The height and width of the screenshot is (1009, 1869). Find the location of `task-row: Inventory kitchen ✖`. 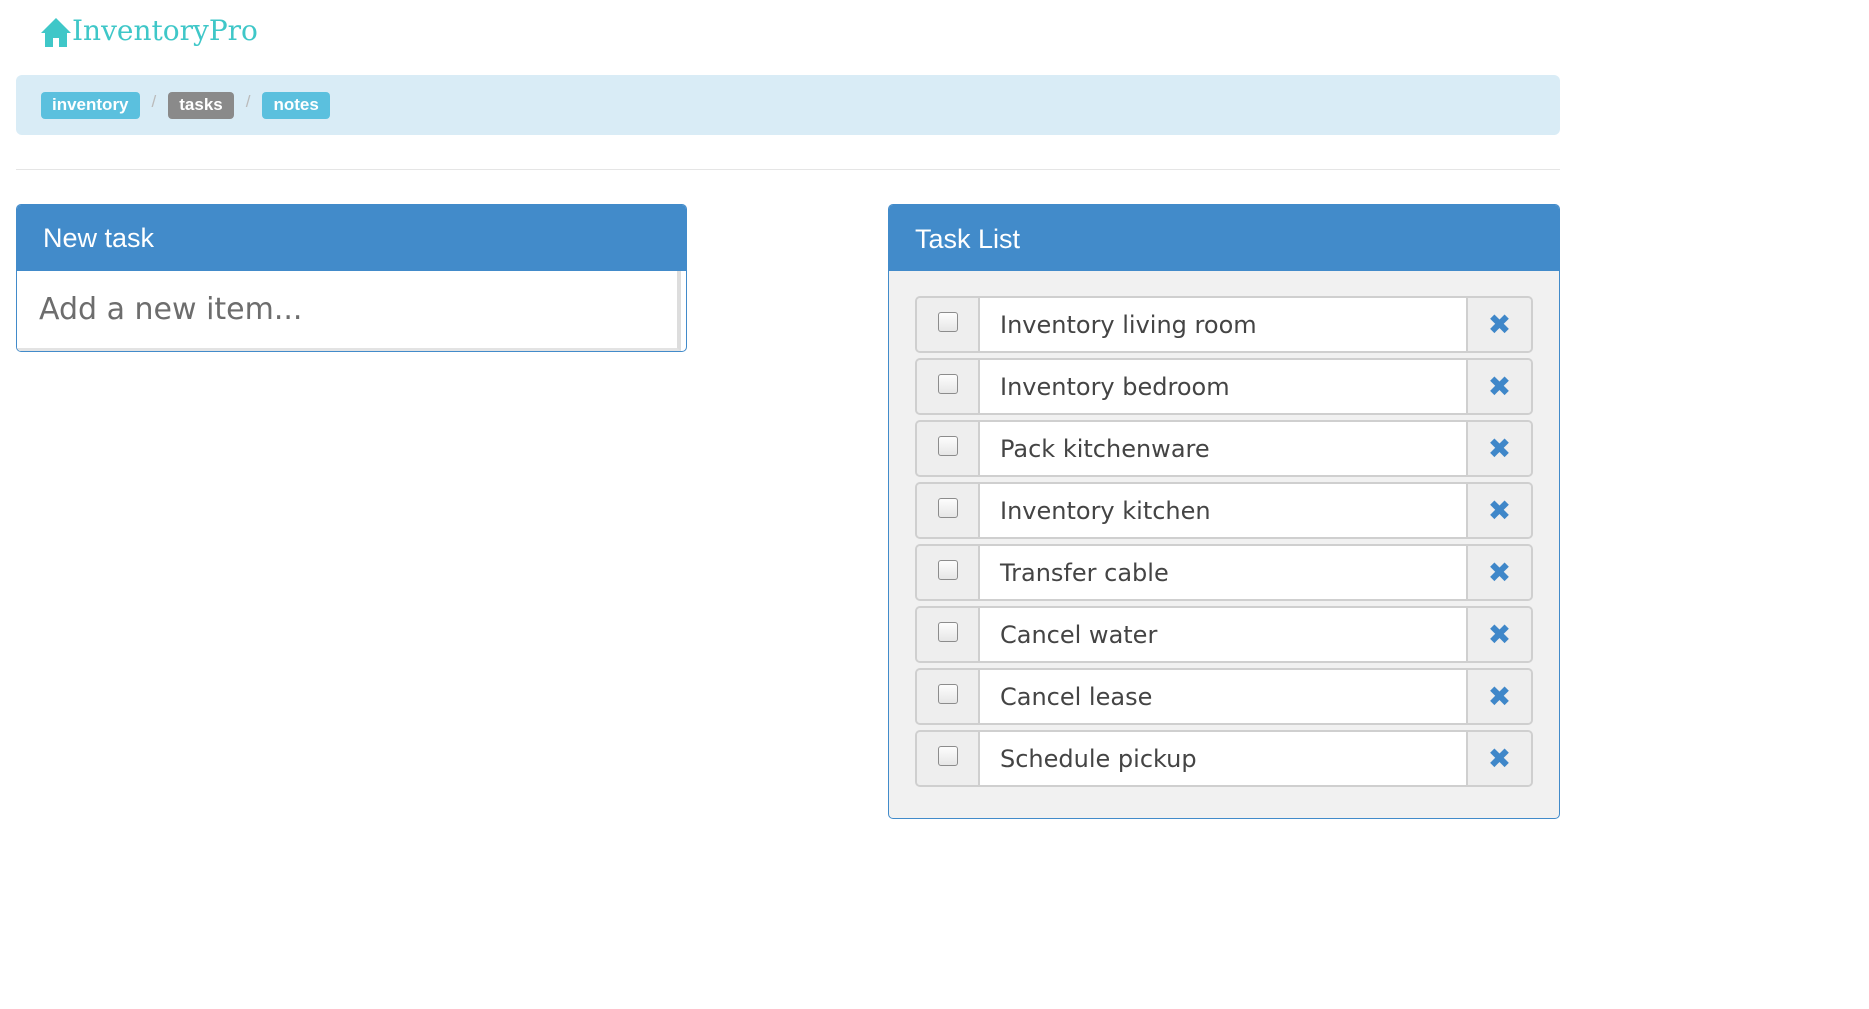

task-row: Inventory kitchen ✖ is located at coordinates (1224, 510).